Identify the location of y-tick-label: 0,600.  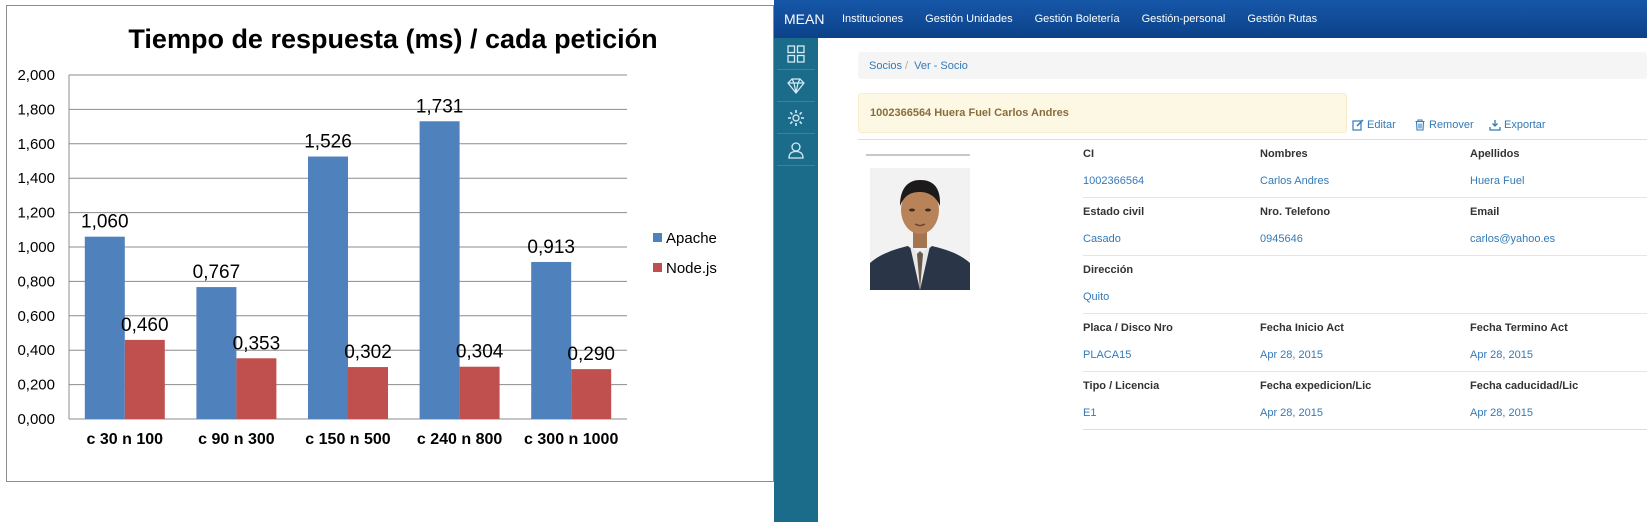
(36, 316).